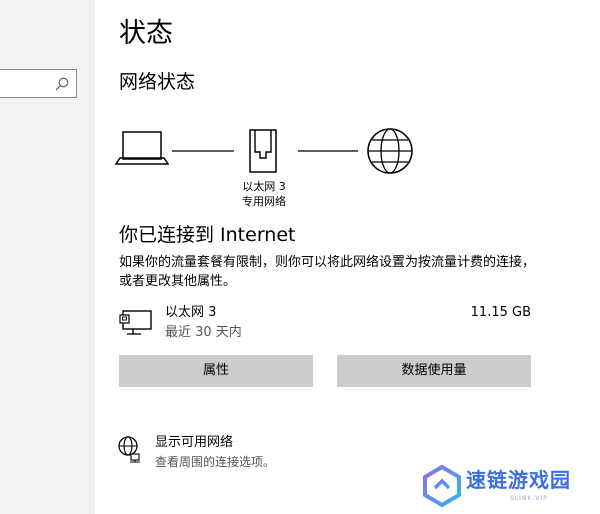  What do you see at coordinates (194, 443) in the screenshot?
I see `show-networks-title: 显示可用网络` at bounding box center [194, 443].